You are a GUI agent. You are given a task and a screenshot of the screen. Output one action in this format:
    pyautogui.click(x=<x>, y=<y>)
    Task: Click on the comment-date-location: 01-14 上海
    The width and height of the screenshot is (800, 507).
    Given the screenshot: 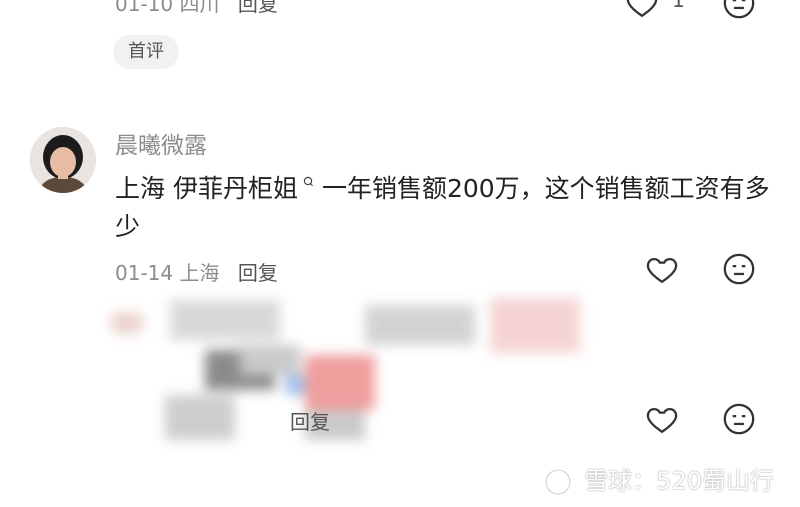 What is the action you would take?
    pyautogui.click(x=167, y=273)
    